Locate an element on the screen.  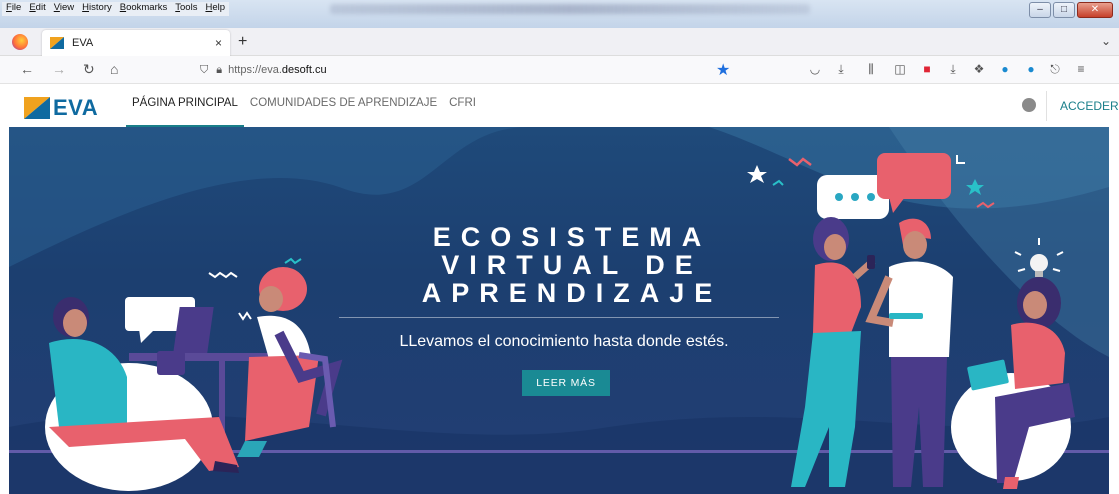
lock-icon: 🔒︎ is located at coordinates (219, 70).